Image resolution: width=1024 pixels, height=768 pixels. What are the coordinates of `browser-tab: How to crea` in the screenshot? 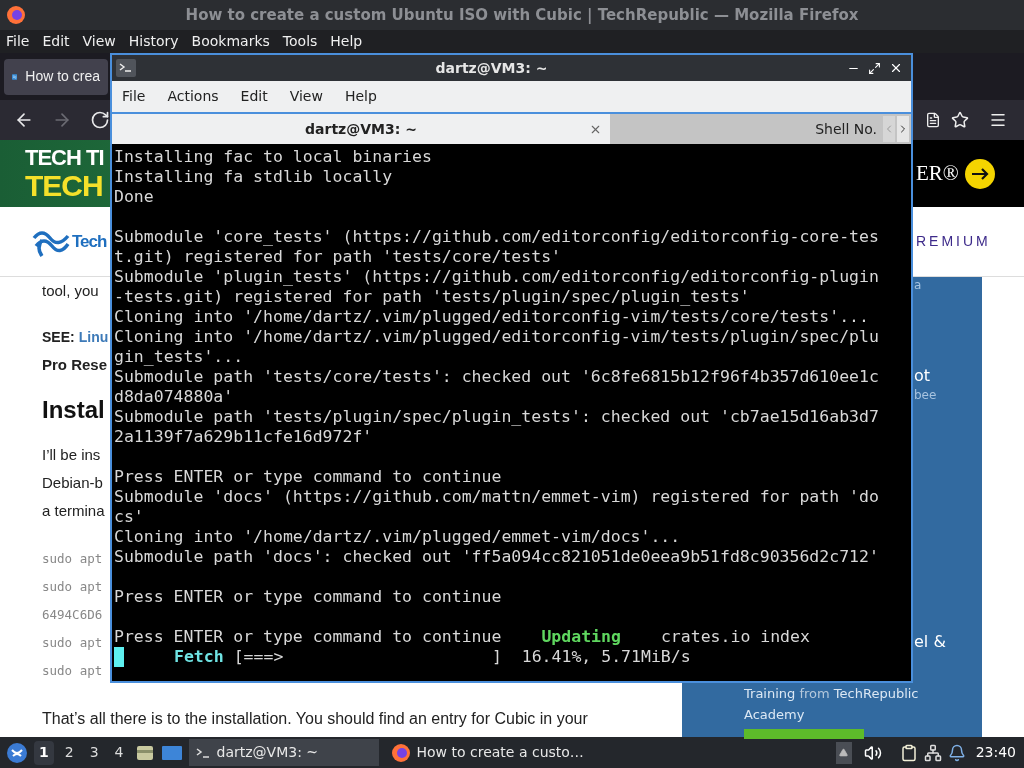 It's located at (56, 76).